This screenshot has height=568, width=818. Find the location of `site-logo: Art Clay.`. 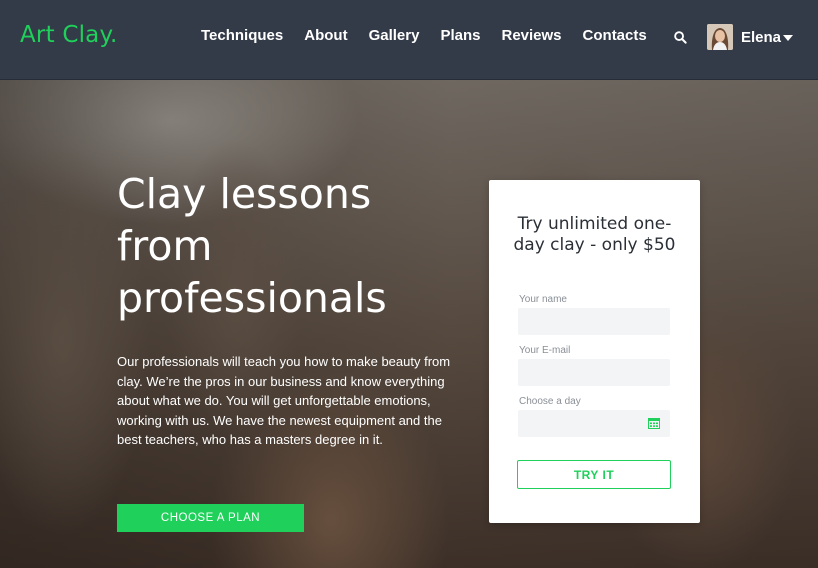

site-logo: Art Clay. is located at coordinates (69, 35).